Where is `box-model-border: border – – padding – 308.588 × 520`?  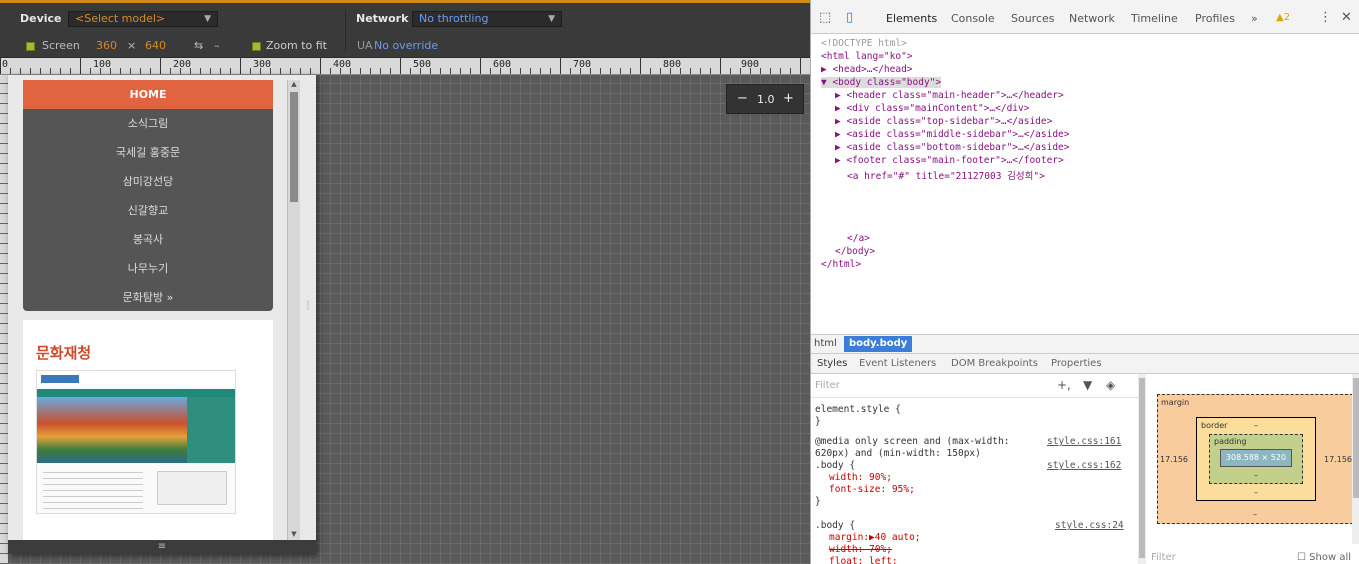 box-model-border: border – – padding – 308.588 × 520 is located at coordinates (1256, 459).